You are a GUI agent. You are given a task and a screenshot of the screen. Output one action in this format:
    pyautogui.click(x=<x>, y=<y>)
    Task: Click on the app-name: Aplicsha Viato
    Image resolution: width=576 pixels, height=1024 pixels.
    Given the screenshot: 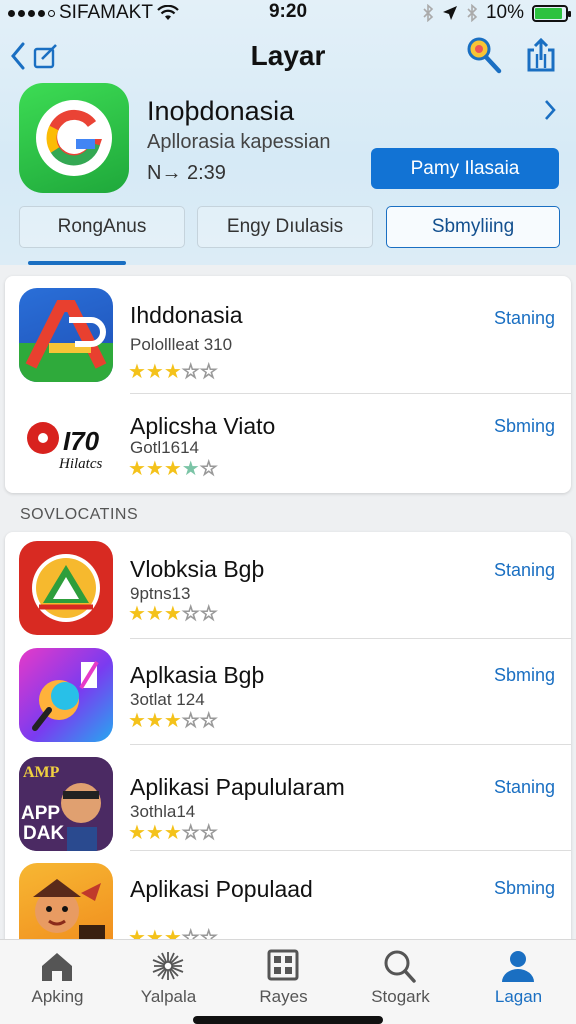 What is the action you would take?
    pyautogui.click(x=203, y=426)
    